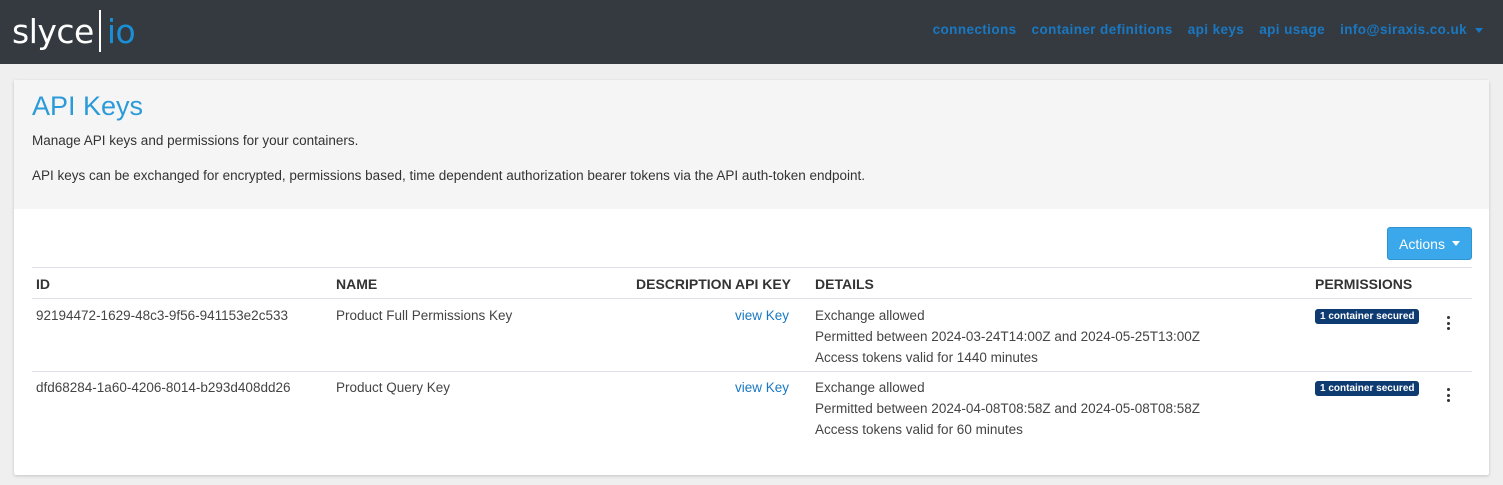 This screenshot has width=1503, height=485. Describe the element at coordinates (752, 298) in the screenshot. I see `table-header-border` at that location.